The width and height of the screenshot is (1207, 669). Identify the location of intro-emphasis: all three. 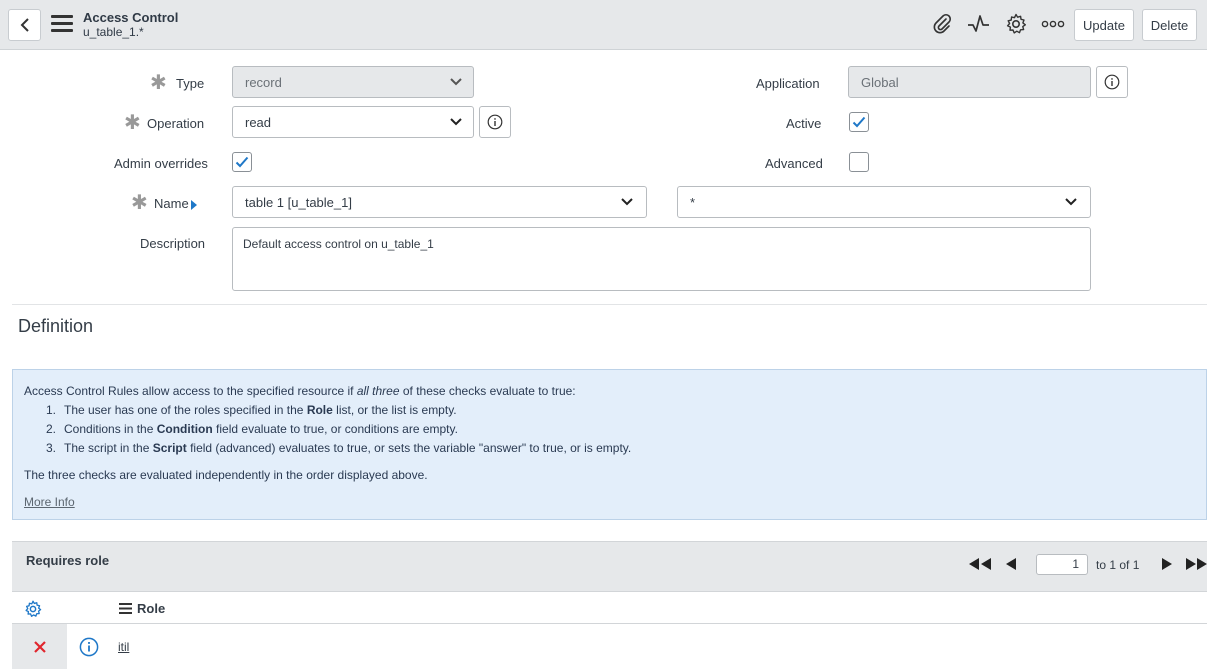
(378, 391).